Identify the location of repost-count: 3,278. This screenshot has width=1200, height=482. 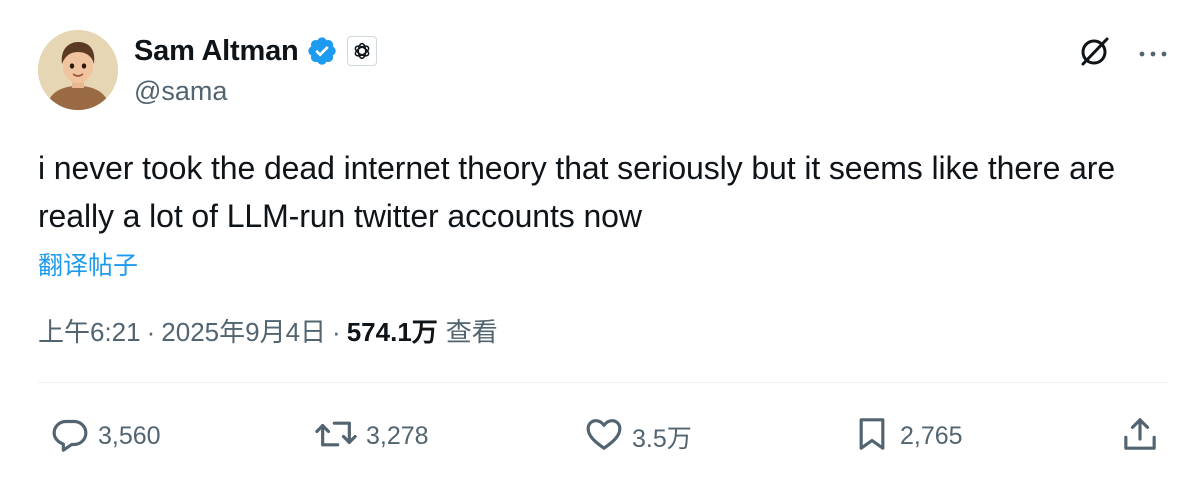
(397, 436).